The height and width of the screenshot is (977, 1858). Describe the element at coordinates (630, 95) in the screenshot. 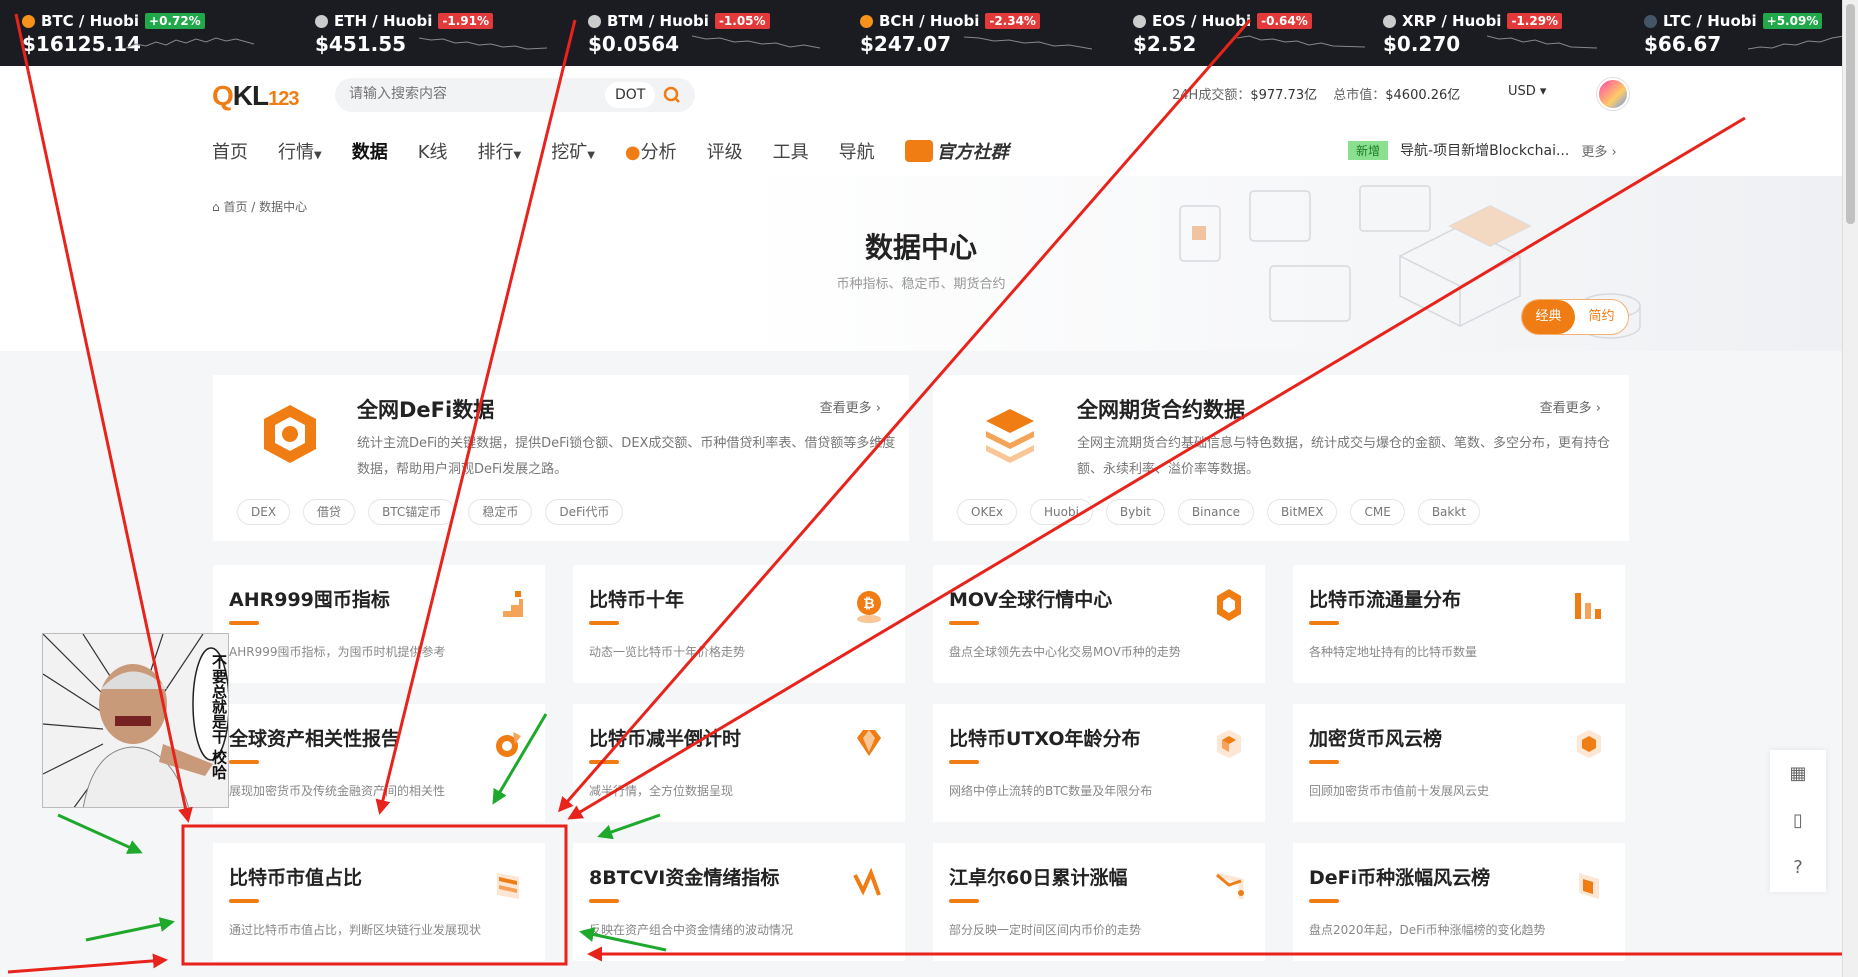

I see `search-hot-tag: DOT` at that location.